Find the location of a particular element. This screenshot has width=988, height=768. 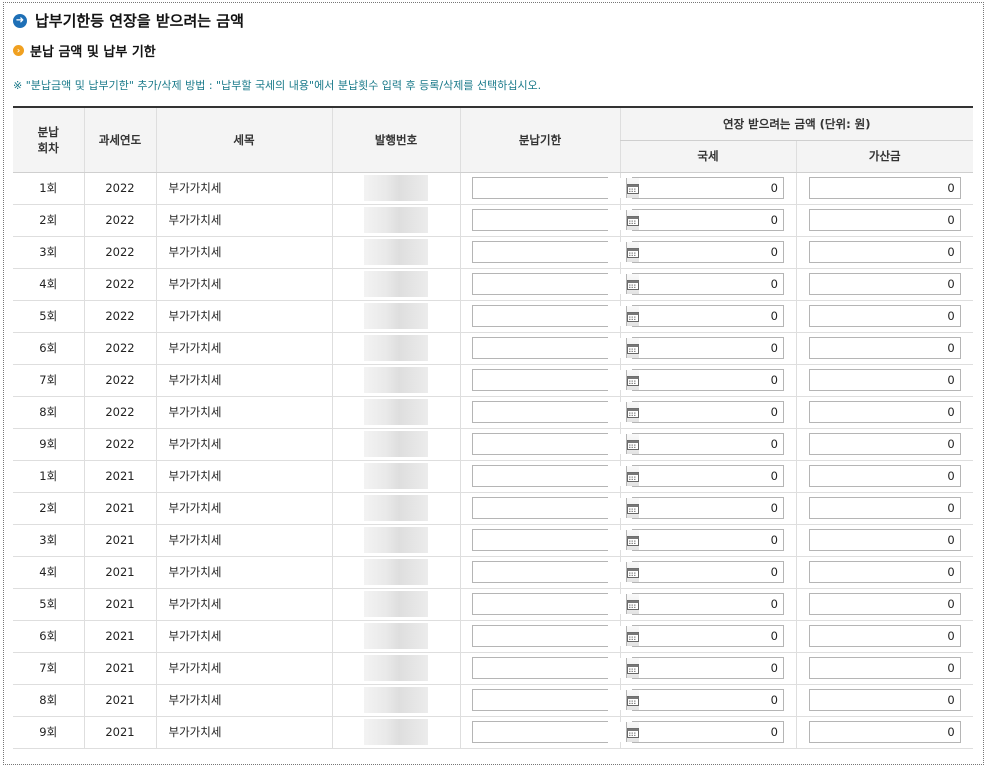

table-row: 8회 2022 부가가치세 is located at coordinates (493, 412).